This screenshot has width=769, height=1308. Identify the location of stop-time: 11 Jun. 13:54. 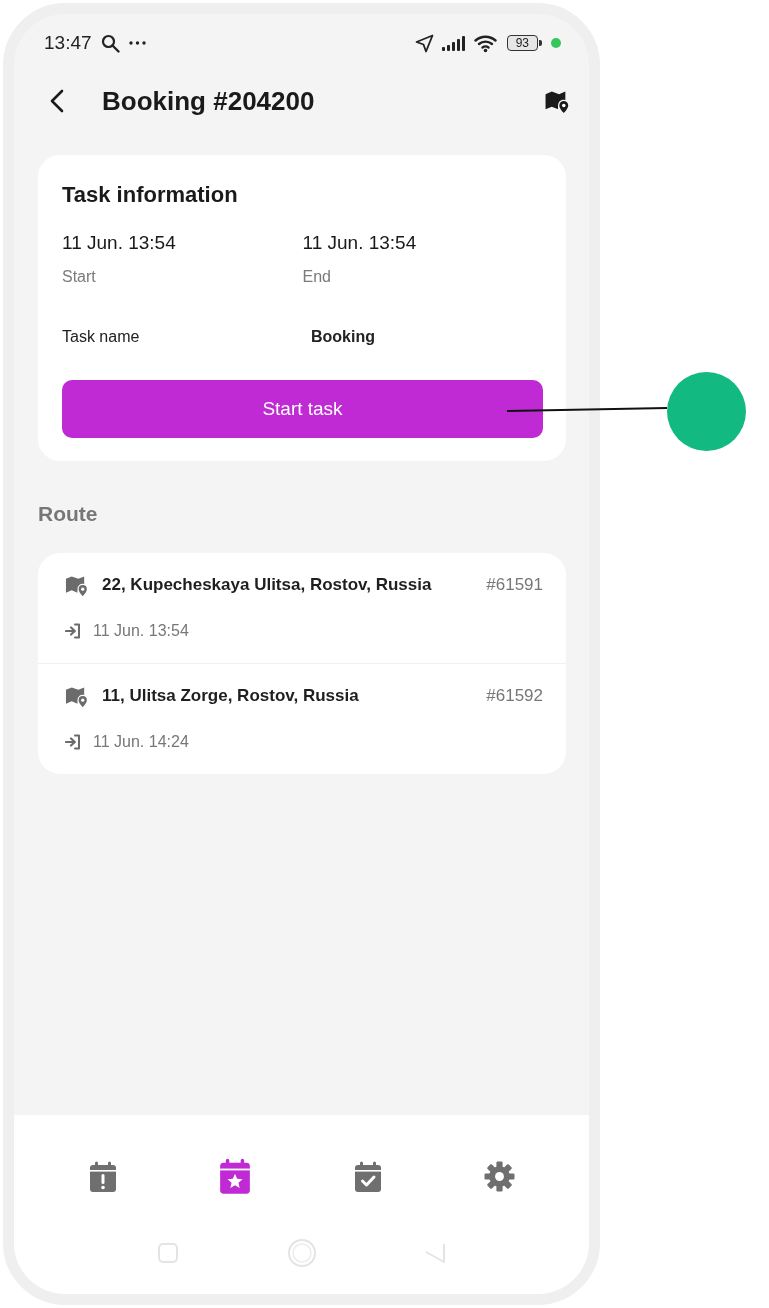
(141, 631).